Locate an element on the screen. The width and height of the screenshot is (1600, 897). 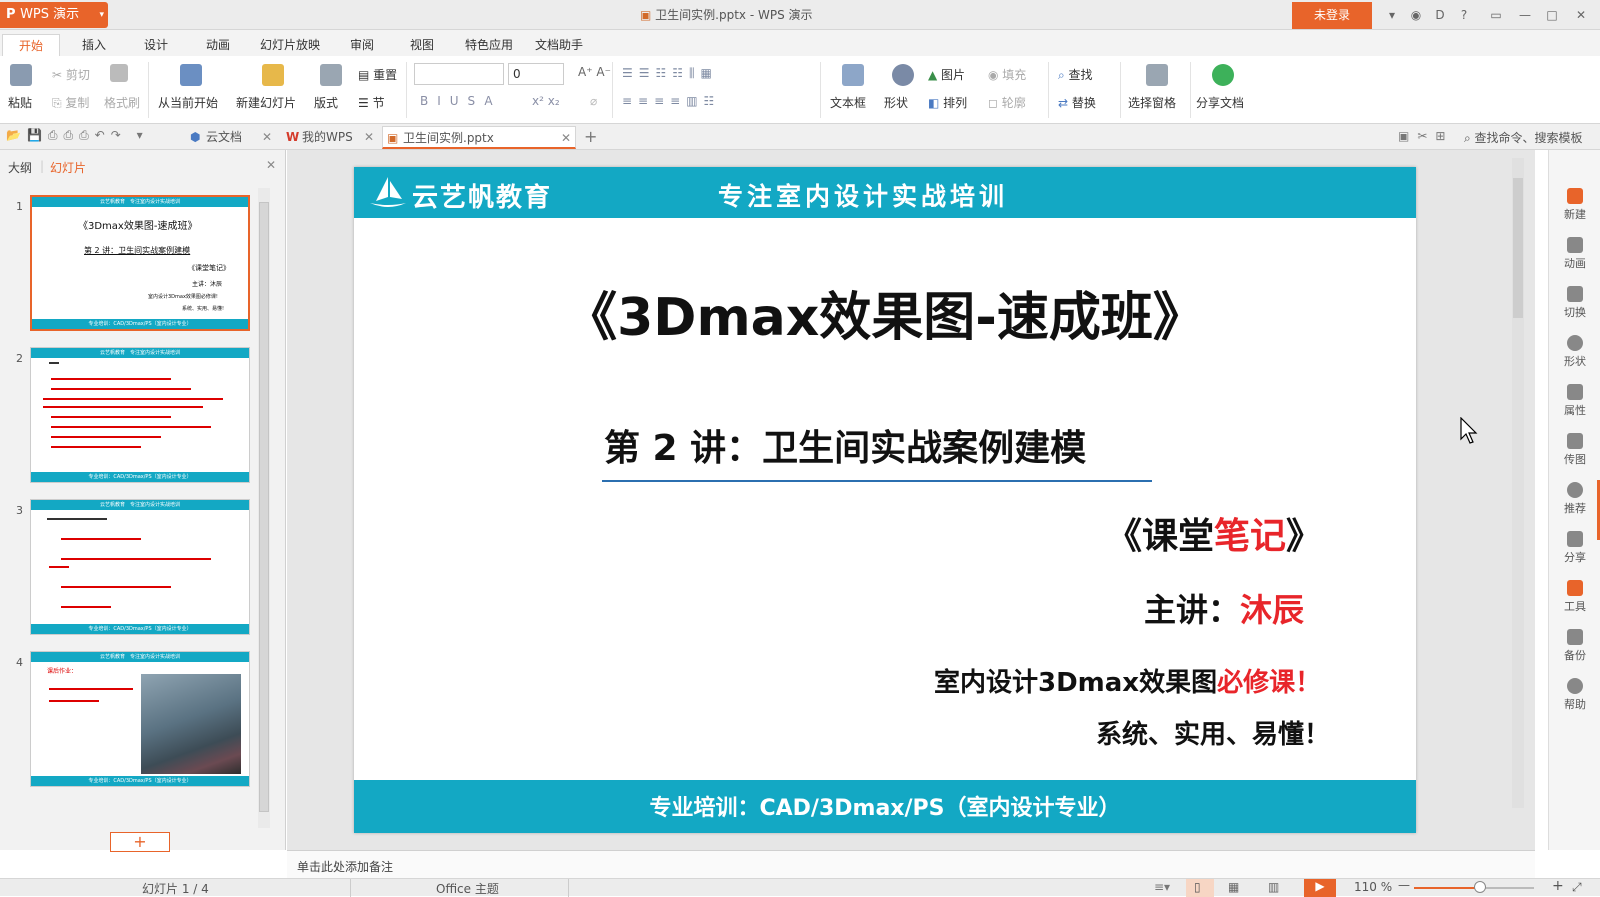
notes-area: 单击此处添加备注 is located at coordinates (911, 864).